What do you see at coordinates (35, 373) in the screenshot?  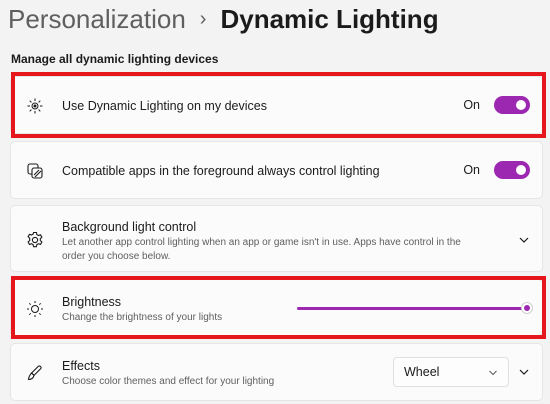 I see `brush-icon` at bounding box center [35, 373].